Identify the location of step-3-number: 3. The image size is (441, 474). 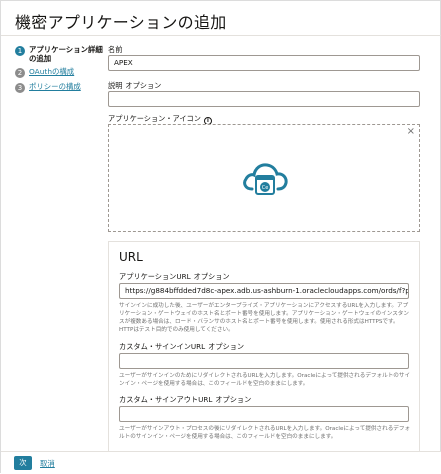
(20, 88).